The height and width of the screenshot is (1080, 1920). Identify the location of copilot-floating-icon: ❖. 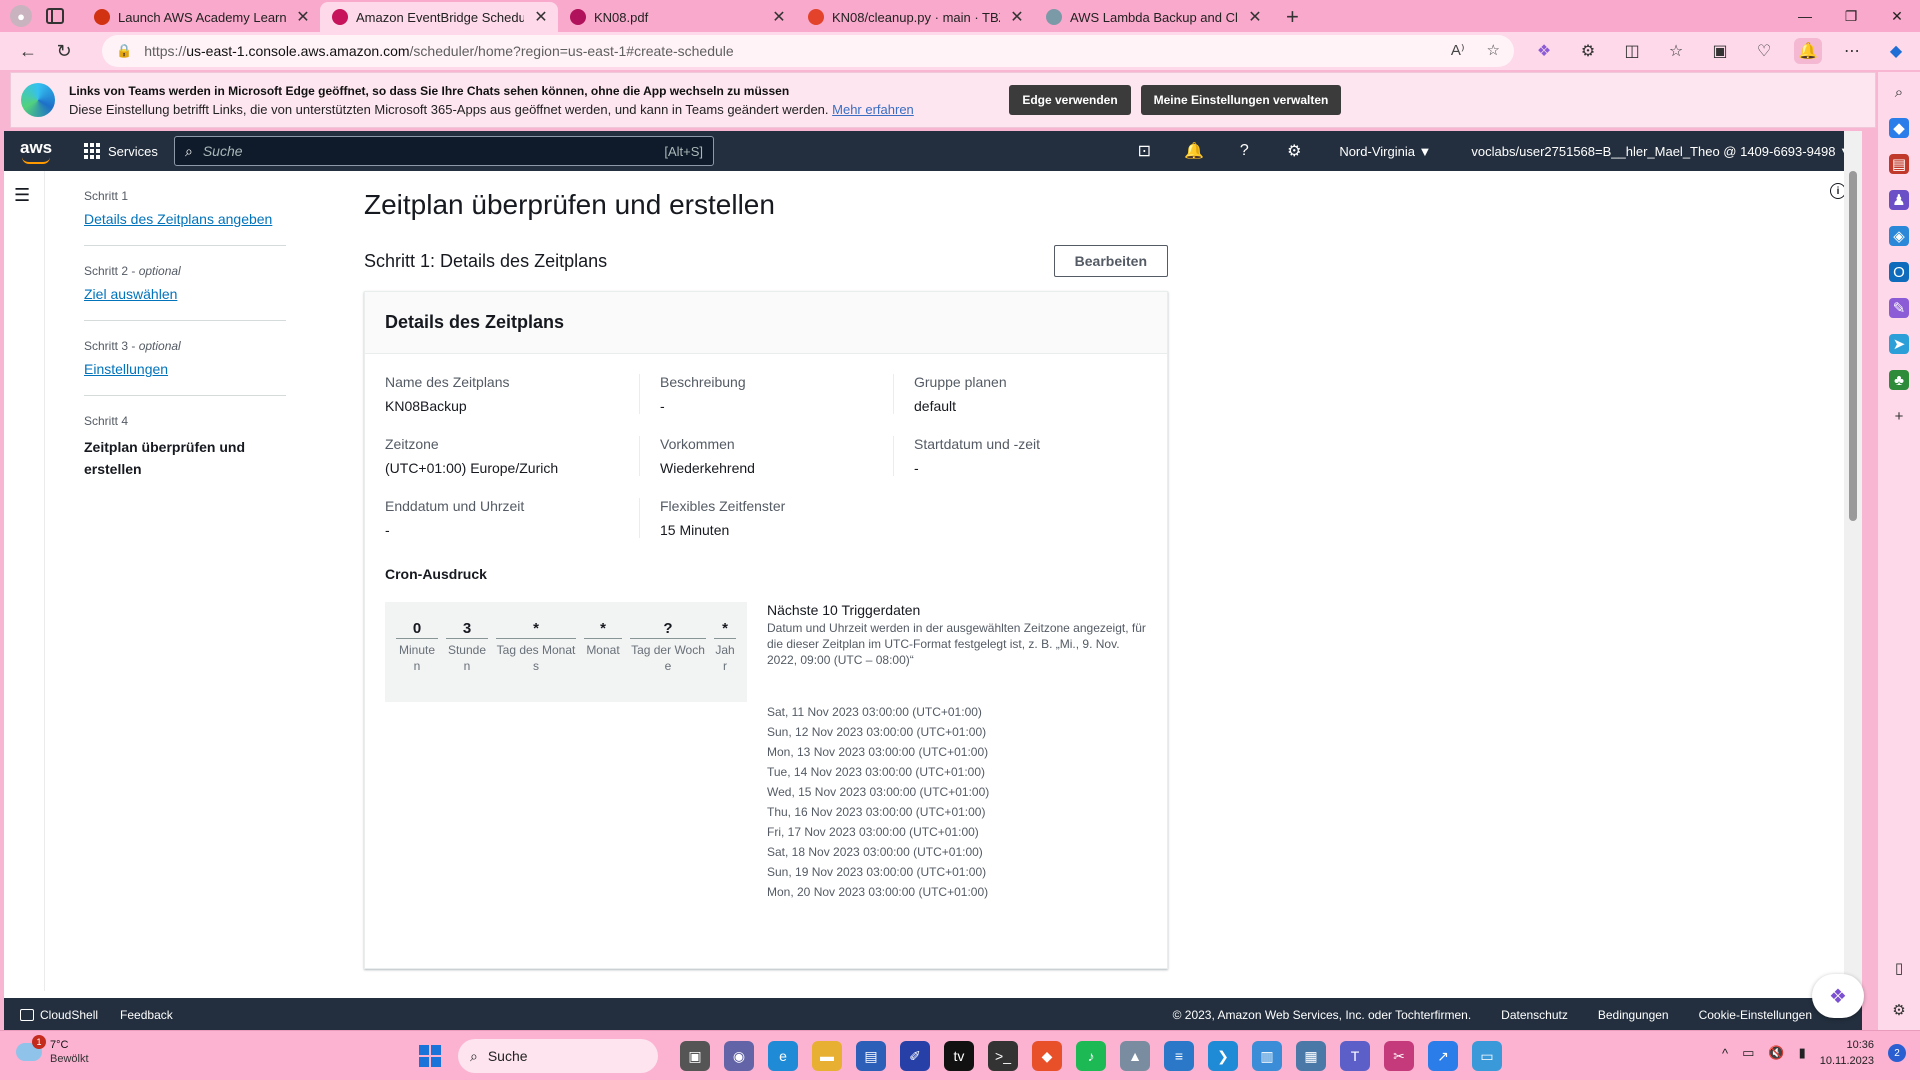
(1838, 996).